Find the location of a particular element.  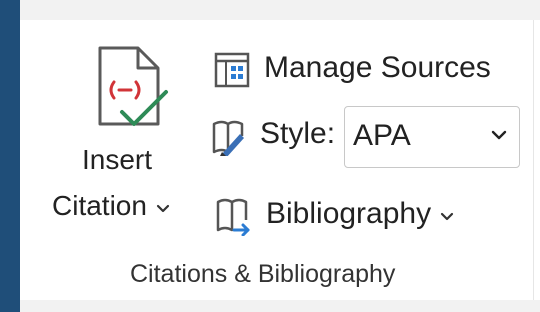

bibliography-icon is located at coordinates (233, 217).